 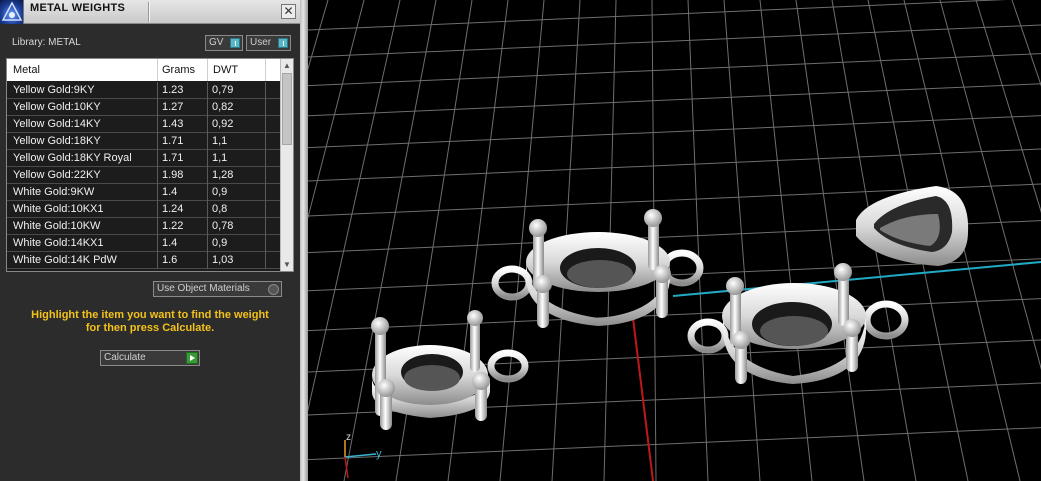 I want to click on gv-filter: GV, so click(x=224, y=43).